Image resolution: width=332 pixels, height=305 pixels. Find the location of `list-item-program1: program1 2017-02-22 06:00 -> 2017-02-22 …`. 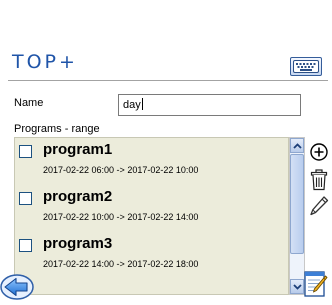

list-item-program1: program1 2017-02-22 06:00 -> 2017-02-22 … is located at coordinates (150, 161).